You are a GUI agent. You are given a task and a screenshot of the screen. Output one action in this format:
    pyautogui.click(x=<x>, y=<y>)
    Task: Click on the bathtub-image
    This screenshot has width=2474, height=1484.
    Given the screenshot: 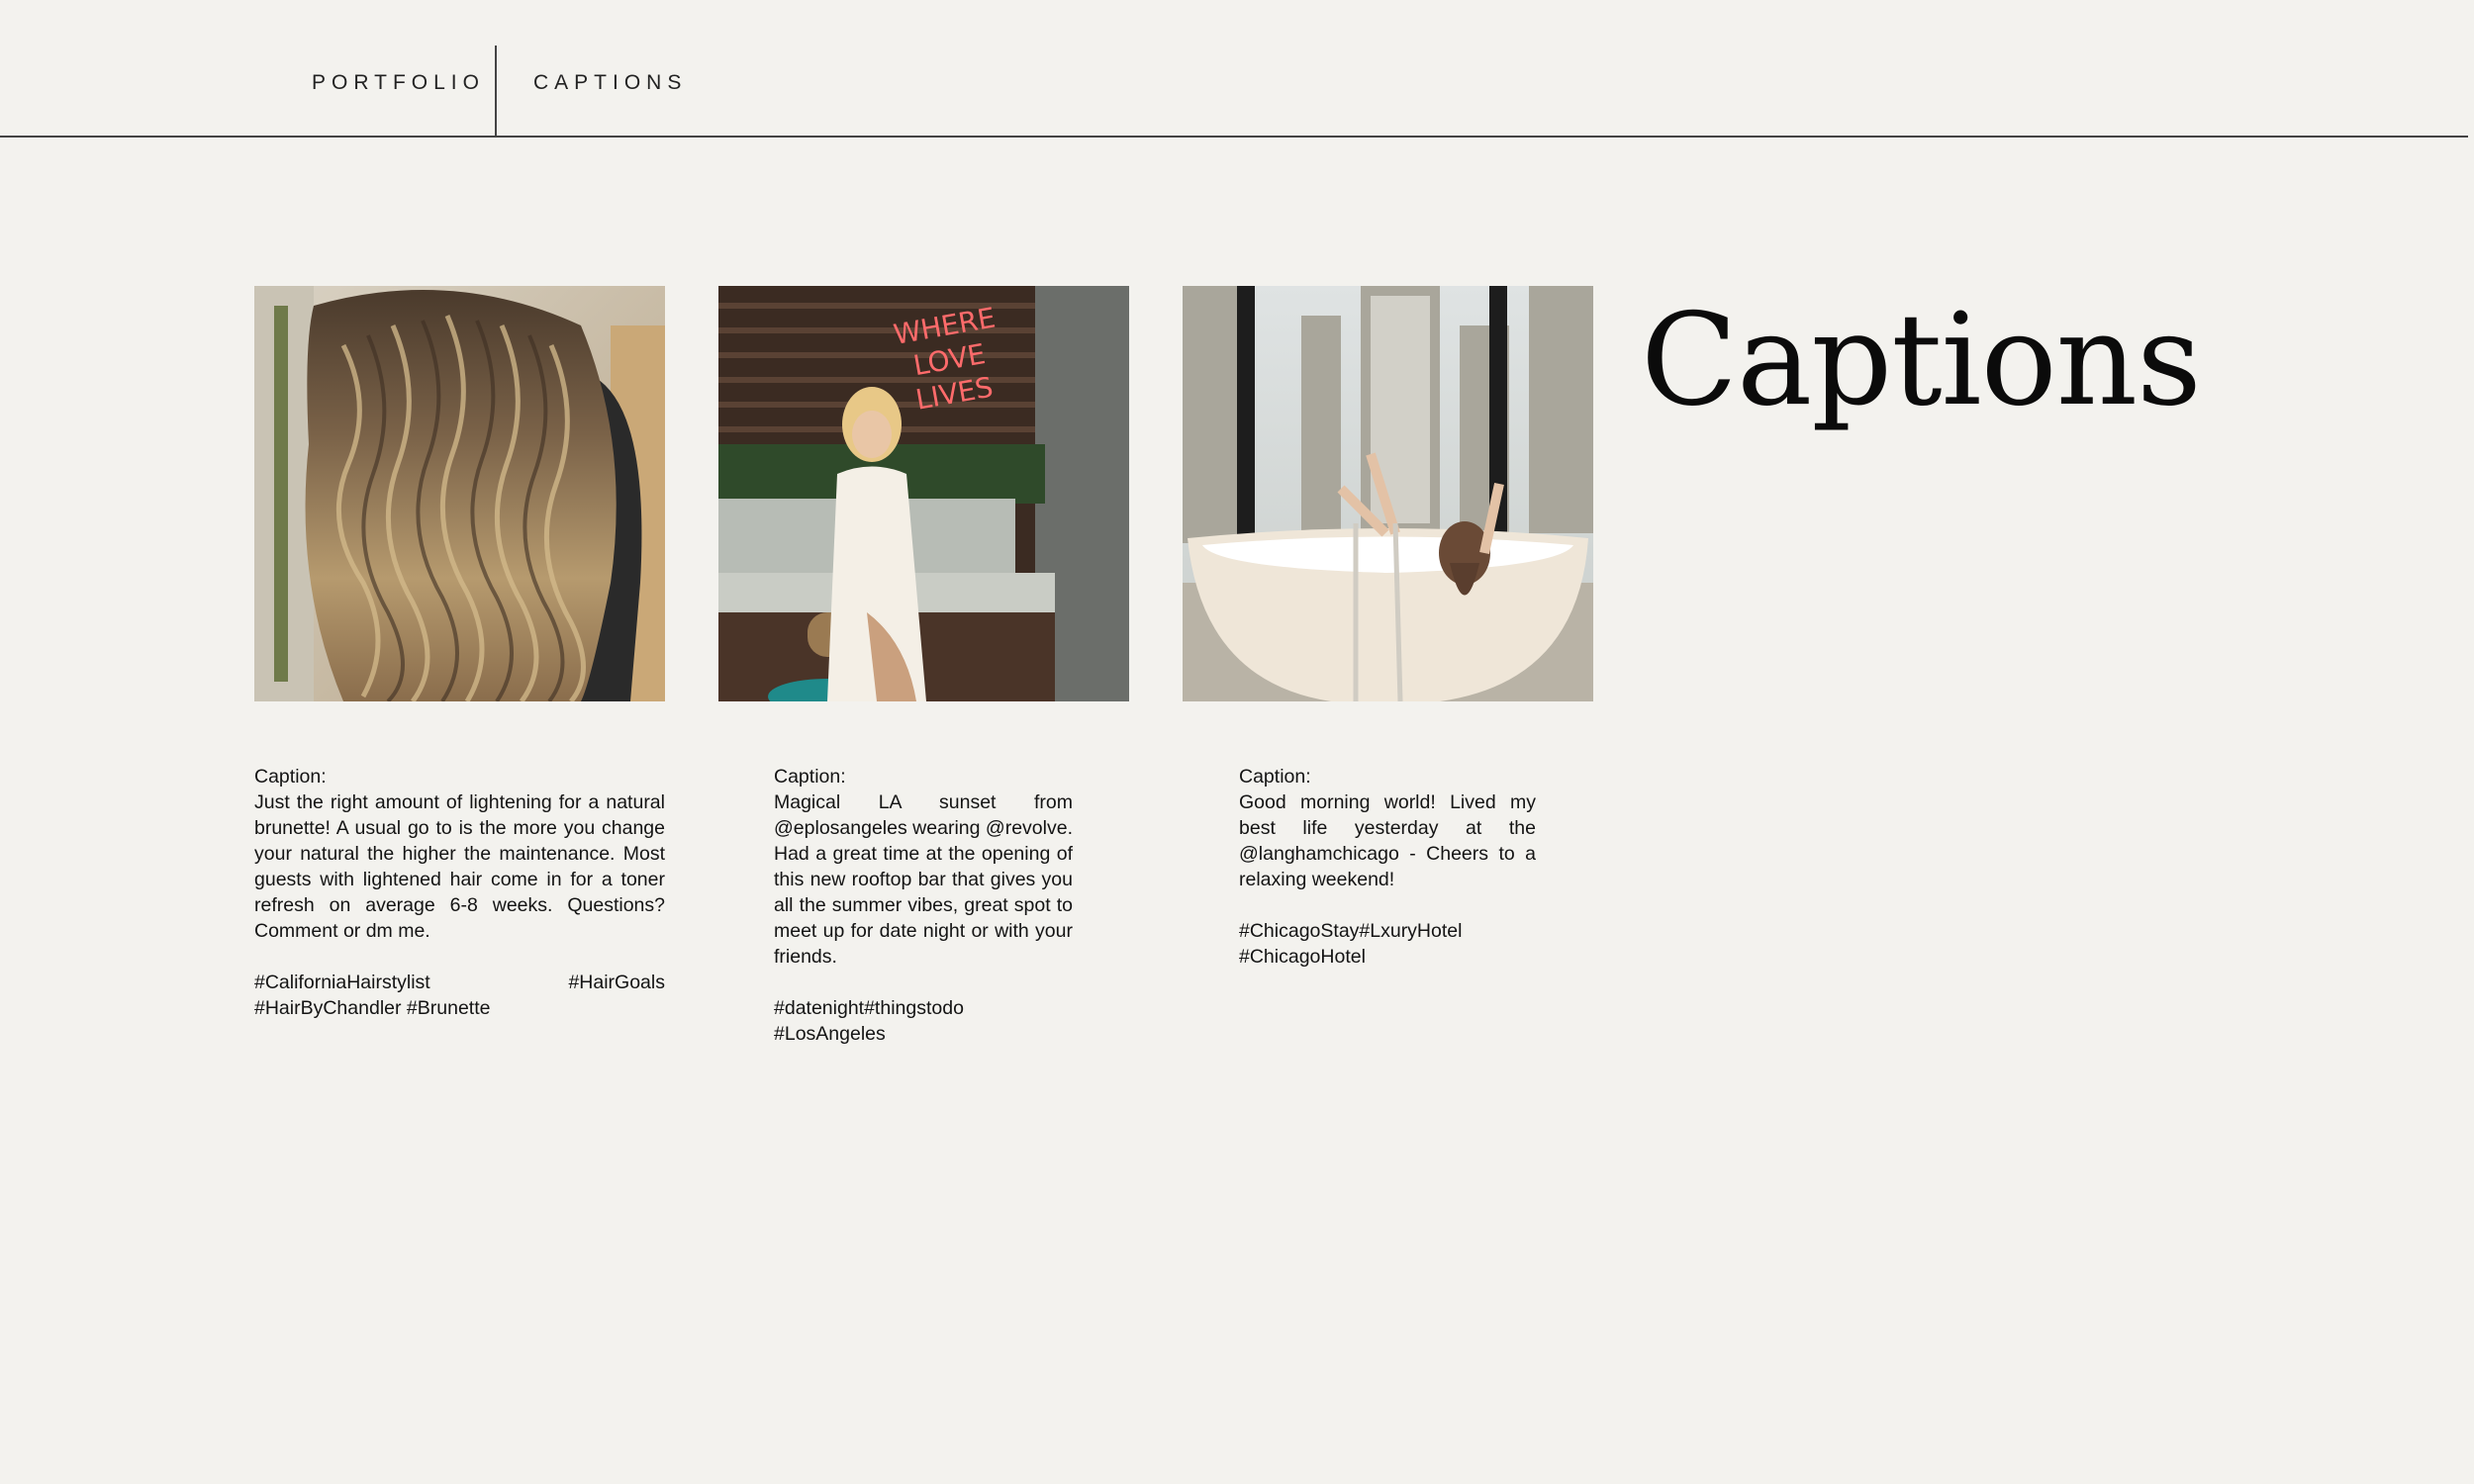 What is the action you would take?
    pyautogui.click(x=1388, y=493)
    